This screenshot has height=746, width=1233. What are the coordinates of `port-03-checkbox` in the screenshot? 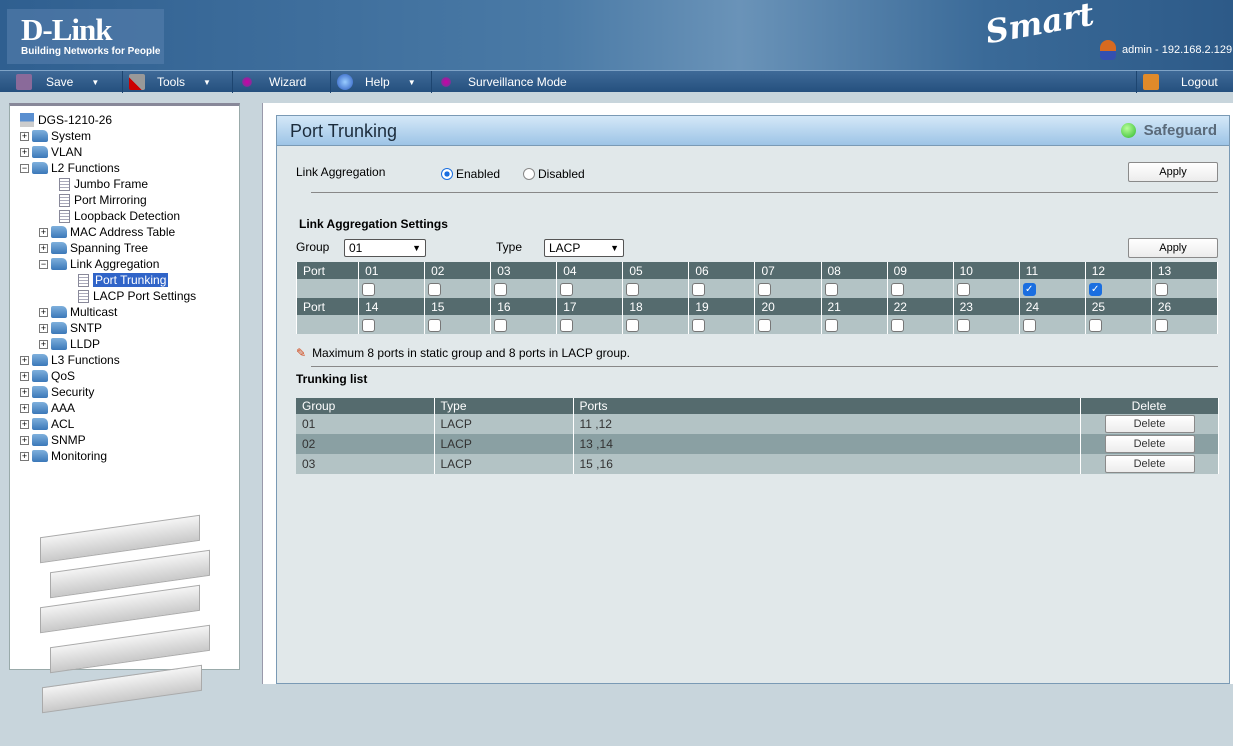 It's located at (501, 289).